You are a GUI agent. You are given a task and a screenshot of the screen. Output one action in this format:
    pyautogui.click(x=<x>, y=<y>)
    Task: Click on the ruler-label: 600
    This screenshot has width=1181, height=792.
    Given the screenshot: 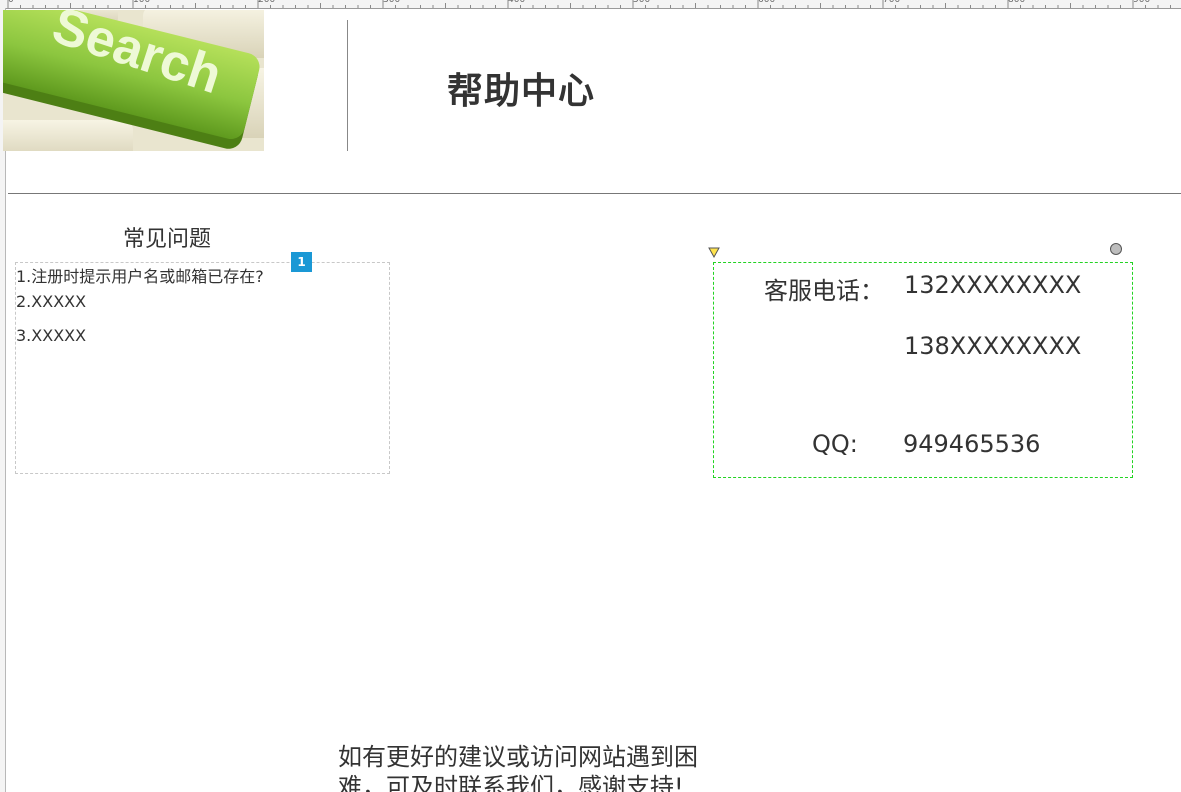 What is the action you would take?
    pyautogui.click(x=767, y=2)
    